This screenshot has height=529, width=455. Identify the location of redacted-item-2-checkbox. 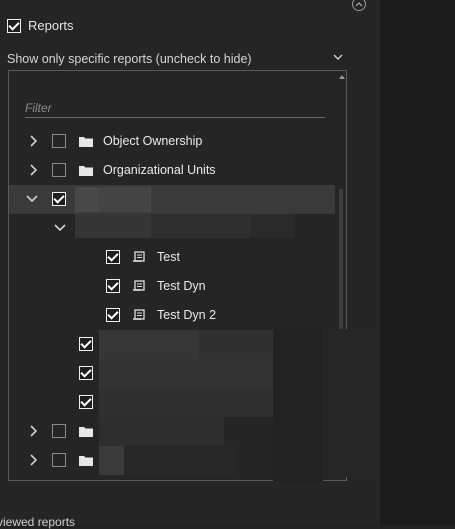
(86, 373).